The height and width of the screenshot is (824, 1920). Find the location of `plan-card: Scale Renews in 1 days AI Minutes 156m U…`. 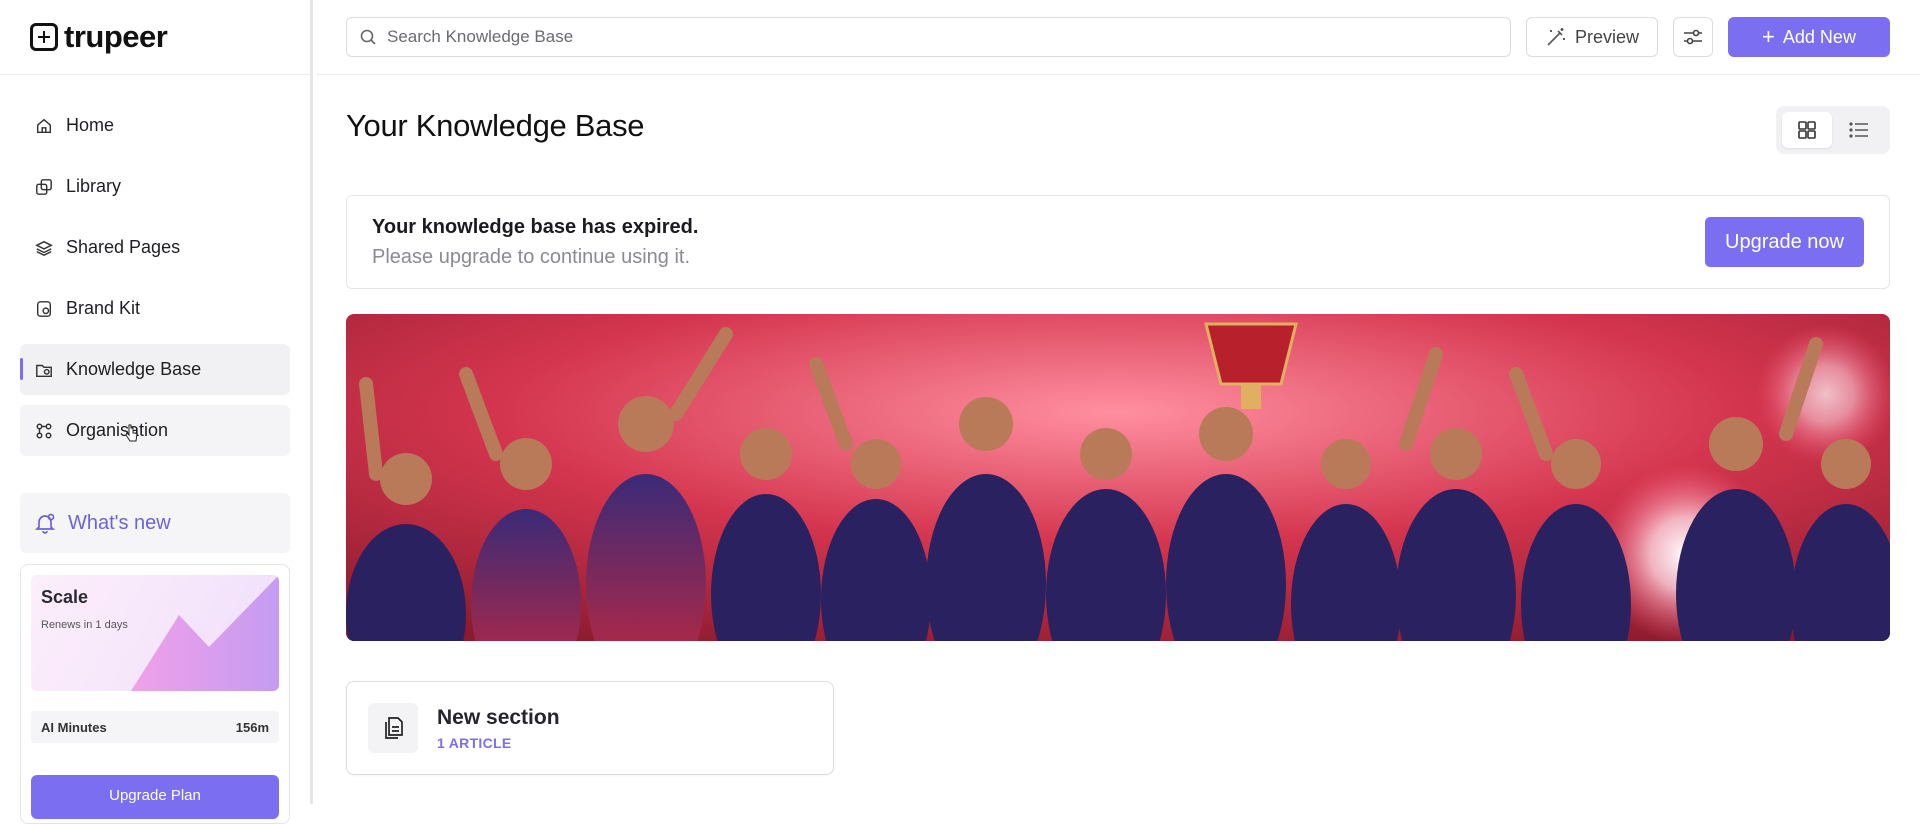

plan-card: Scale Renews in 1 days AI Minutes 156m U… is located at coordinates (155, 694).